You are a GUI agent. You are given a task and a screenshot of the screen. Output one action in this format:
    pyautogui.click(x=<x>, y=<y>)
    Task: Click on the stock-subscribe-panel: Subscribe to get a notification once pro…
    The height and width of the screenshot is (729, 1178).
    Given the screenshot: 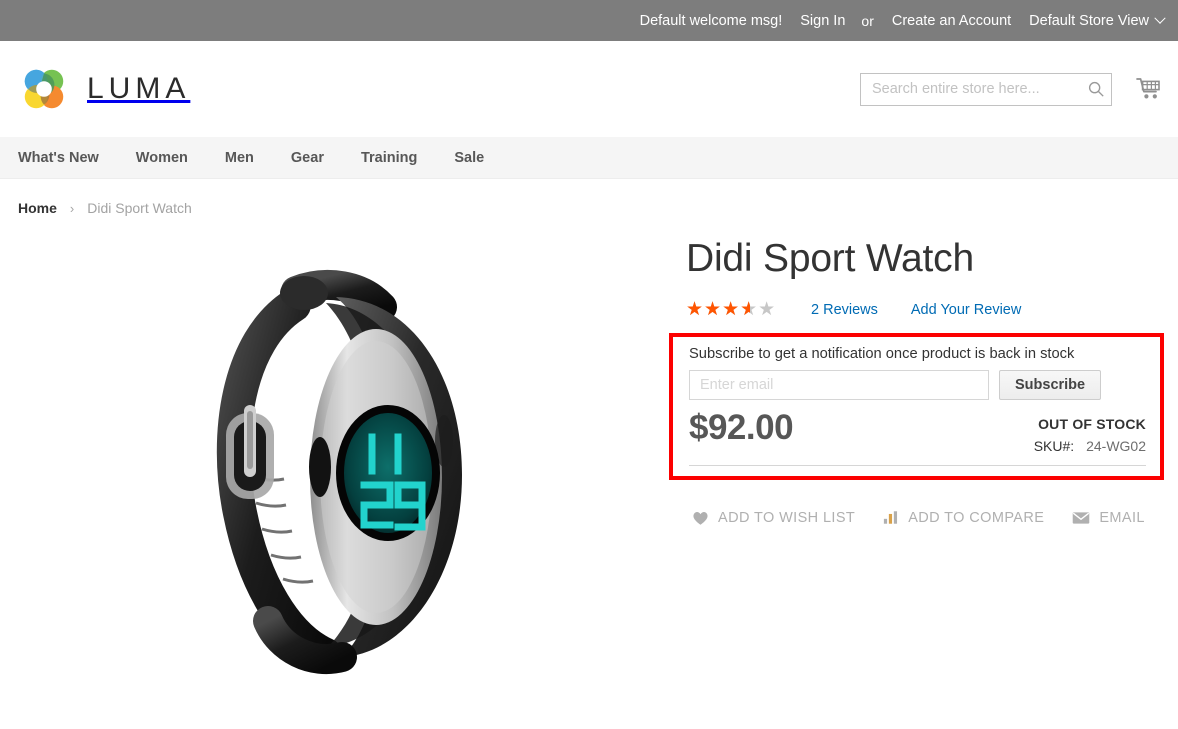 What is the action you would take?
    pyautogui.click(x=916, y=406)
    